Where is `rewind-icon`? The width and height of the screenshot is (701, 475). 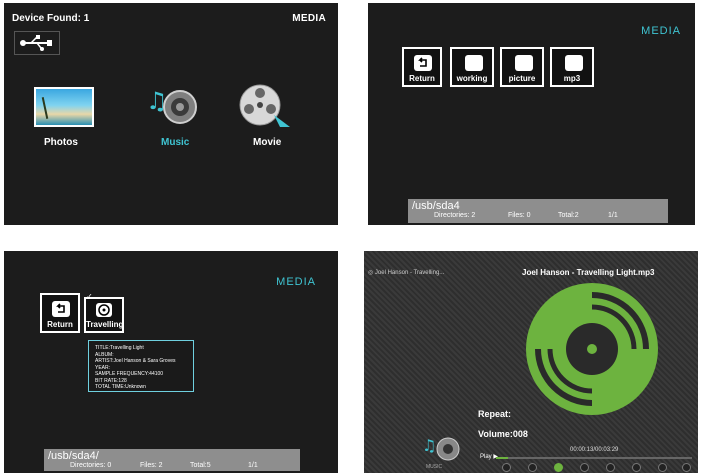 rewind-icon is located at coordinates (532, 467).